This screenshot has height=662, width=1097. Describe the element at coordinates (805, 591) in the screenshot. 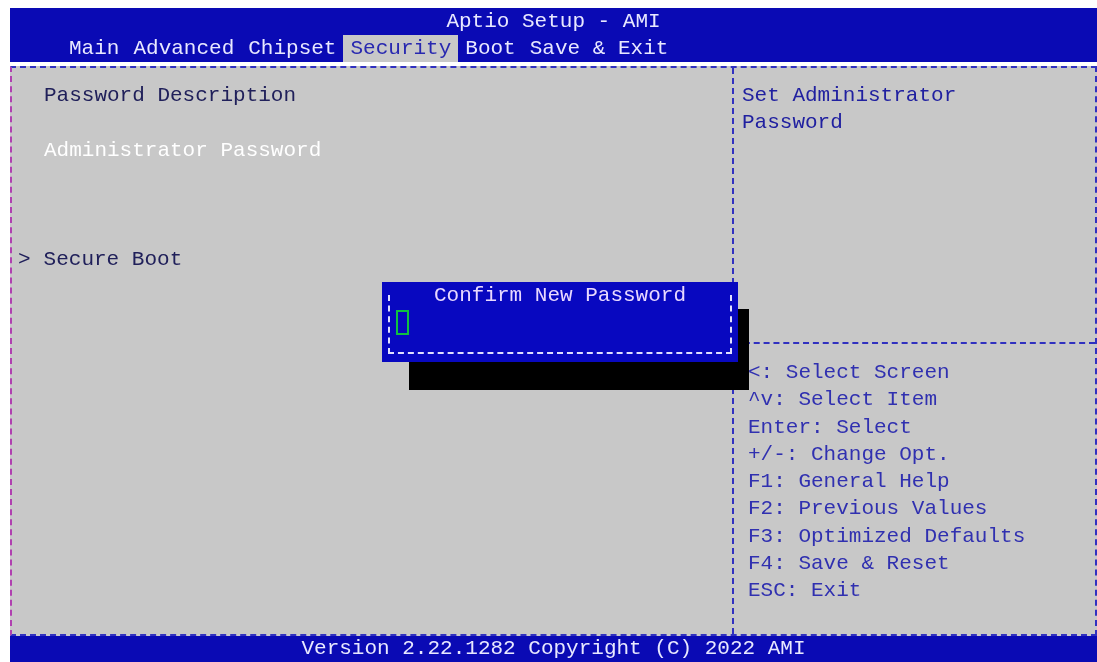

I see `key-hint: ESC: Exit` at that location.